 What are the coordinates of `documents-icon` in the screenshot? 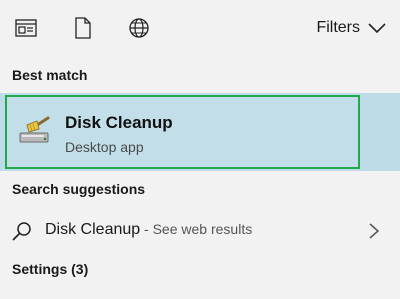 It's located at (83, 28).